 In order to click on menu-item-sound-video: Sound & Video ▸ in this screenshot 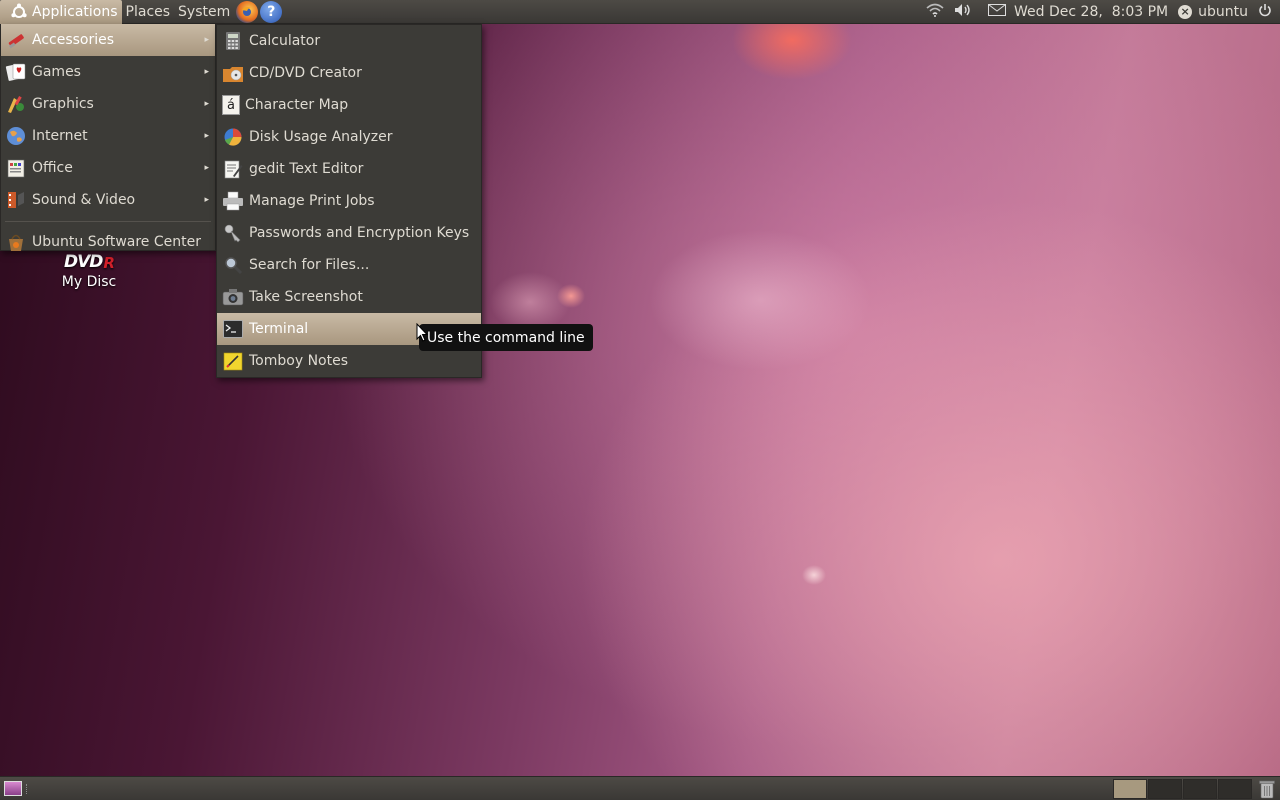, I will do `click(108, 200)`.